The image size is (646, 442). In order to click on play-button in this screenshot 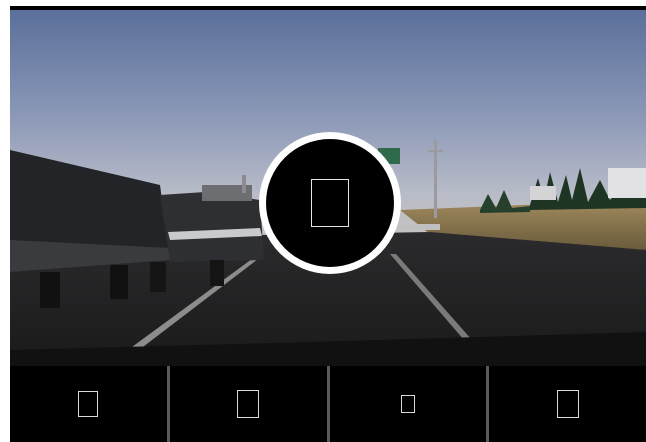, I will do `click(330, 203)`.